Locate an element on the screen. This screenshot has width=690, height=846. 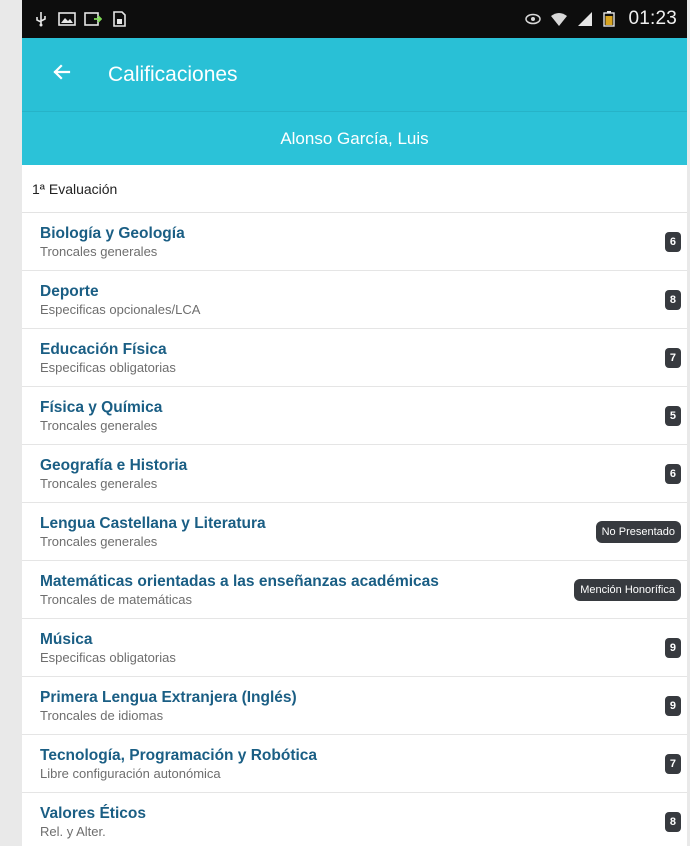
subject-category: Troncales de matemáticas is located at coordinates (116, 599).